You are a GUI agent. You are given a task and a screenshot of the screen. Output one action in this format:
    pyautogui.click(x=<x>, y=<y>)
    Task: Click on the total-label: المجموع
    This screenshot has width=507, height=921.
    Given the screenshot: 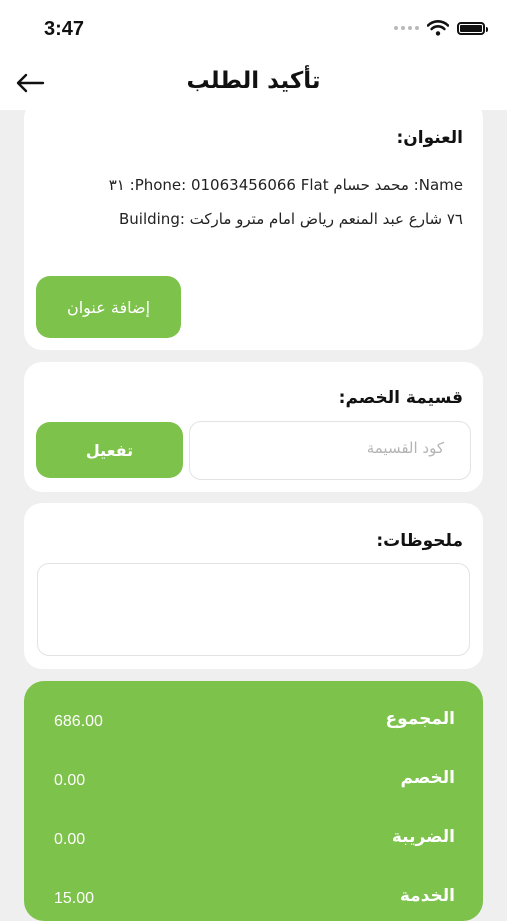 What is the action you would take?
    pyautogui.click(x=420, y=719)
    